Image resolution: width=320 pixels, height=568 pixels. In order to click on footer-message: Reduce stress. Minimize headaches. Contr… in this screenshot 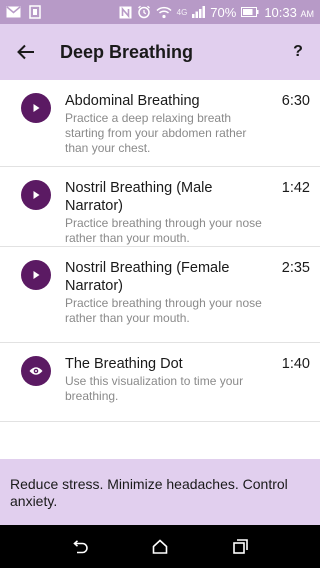, I will do `click(149, 492)`.